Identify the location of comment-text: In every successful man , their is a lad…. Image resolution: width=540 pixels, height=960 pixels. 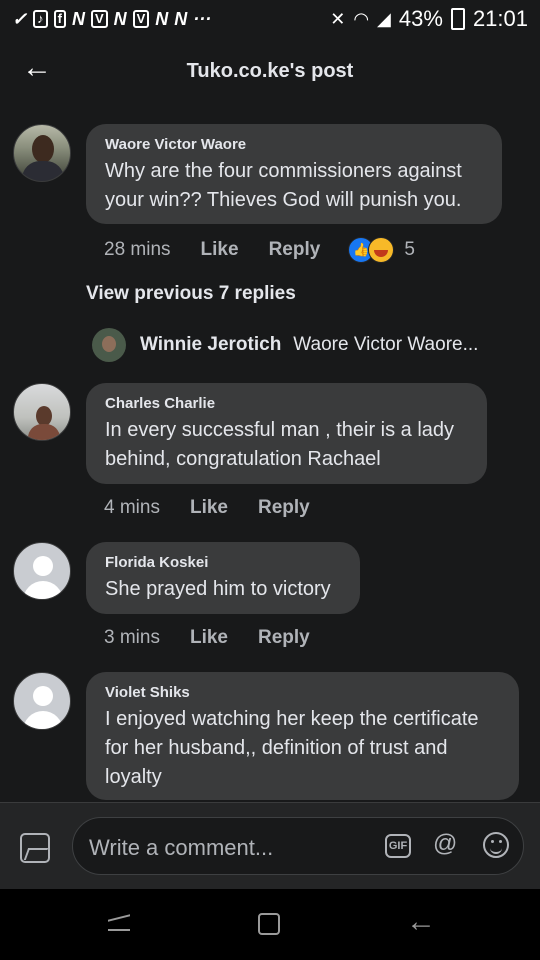
(280, 444).